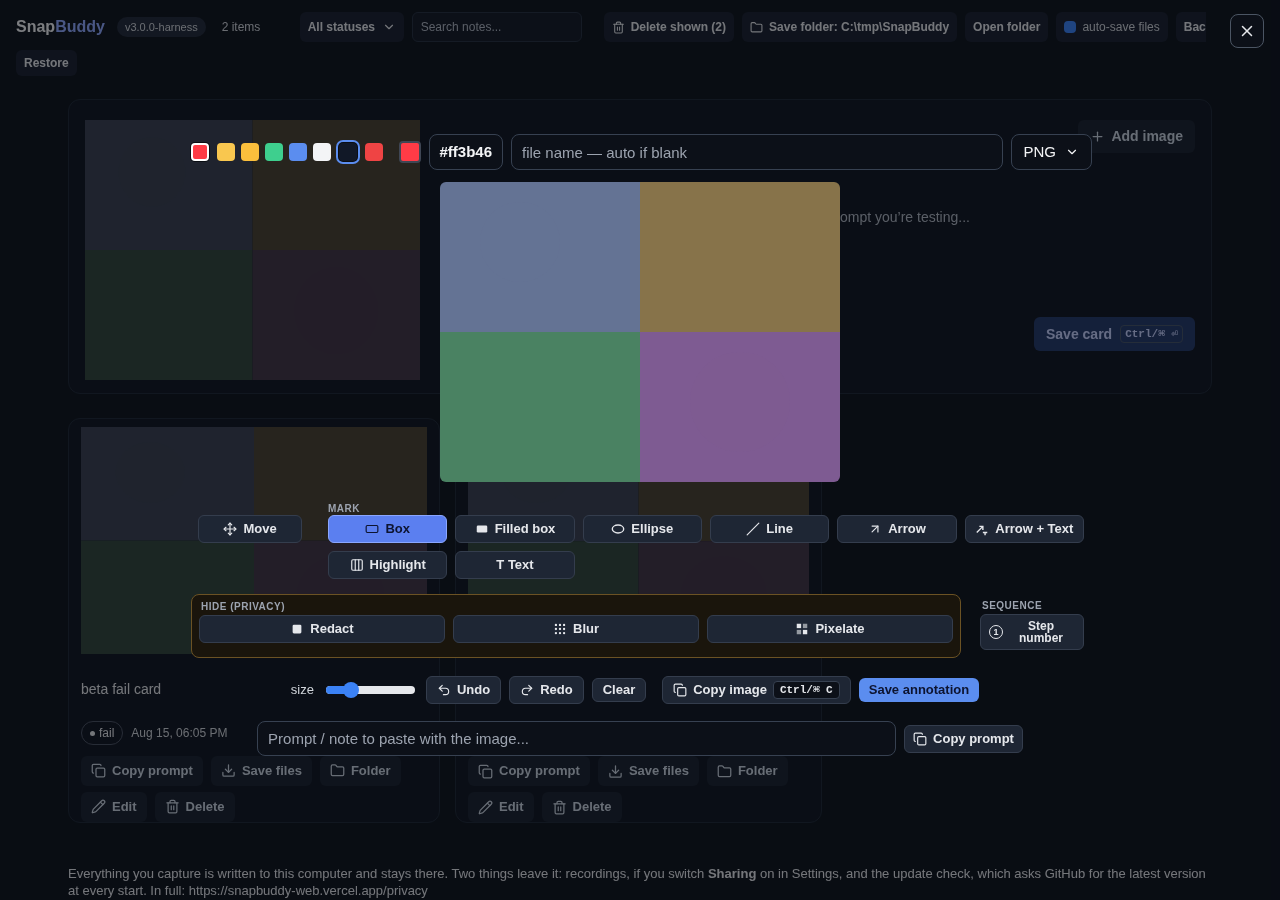 The height and width of the screenshot is (900, 1280). What do you see at coordinates (1112, 27) in the screenshot?
I see `auto-save-toggle: auto-save files` at bounding box center [1112, 27].